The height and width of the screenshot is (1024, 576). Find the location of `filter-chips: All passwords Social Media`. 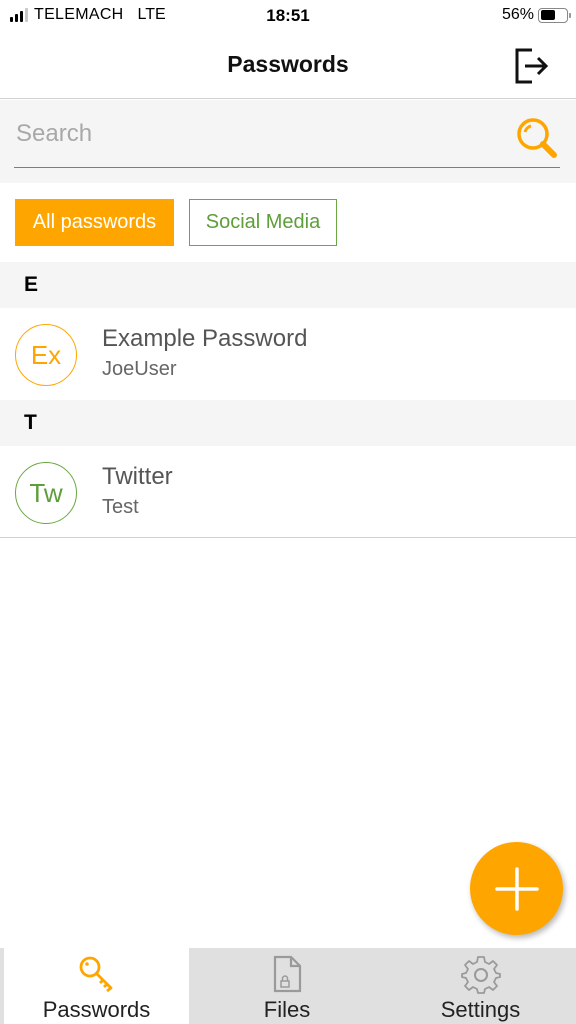

filter-chips: All passwords Social Media is located at coordinates (288, 222).